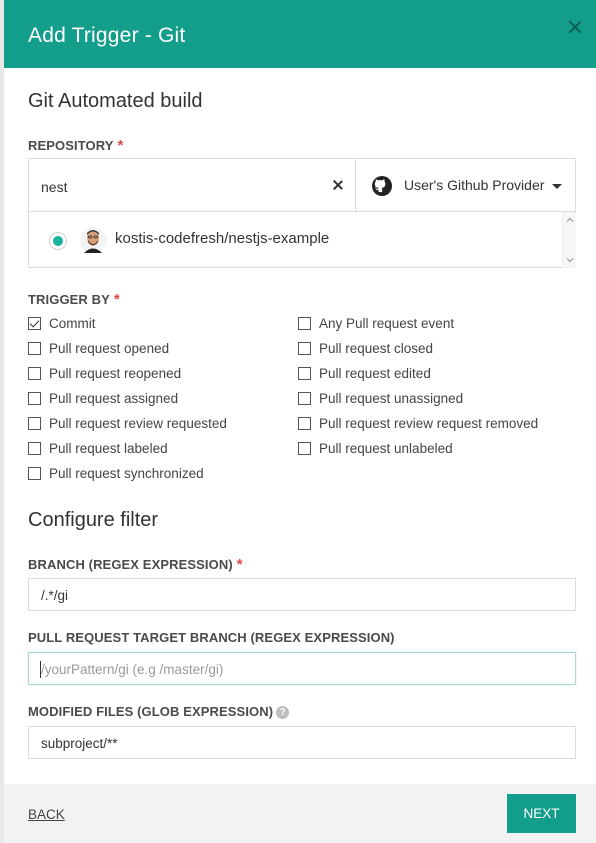 Image resolution: width=596 pixels, height=843 pixels. What do you see at coordinates (391, 398) in the screenshot?
I see `checkbox-label: Pull request unassigned` at bounding box center [391, 398].